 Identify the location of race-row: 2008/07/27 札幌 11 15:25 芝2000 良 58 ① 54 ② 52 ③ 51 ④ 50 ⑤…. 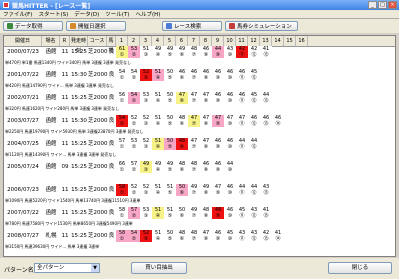
(199, 240).